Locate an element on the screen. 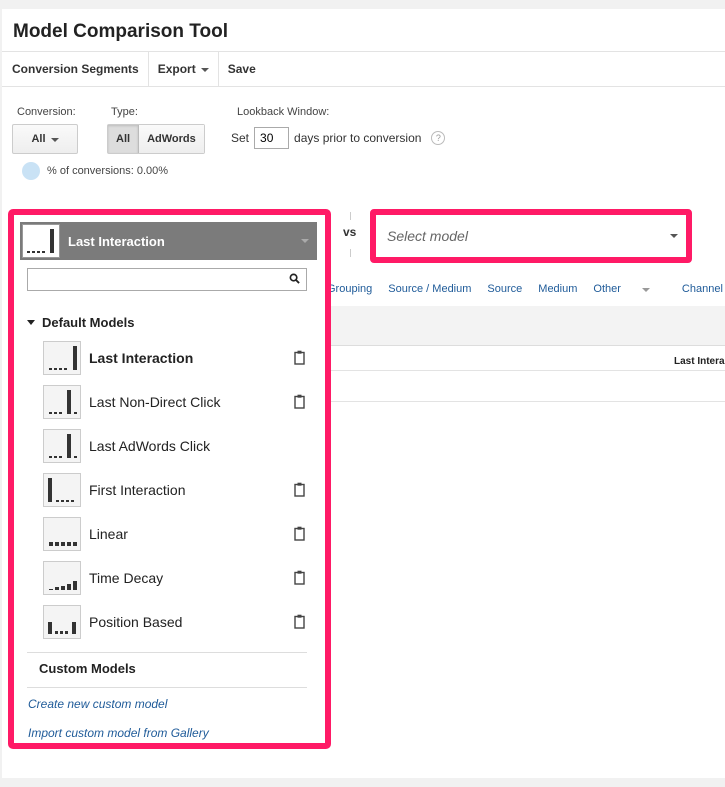  save-button: Save is located at coordinates (242, 69).